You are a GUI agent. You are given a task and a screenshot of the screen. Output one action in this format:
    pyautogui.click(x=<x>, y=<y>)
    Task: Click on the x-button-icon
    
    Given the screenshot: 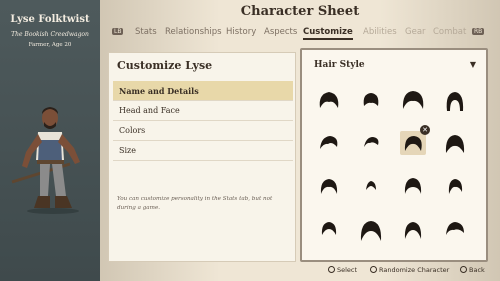 What is the action you would take?
    pyautogui.click(x=373, y=269)
    